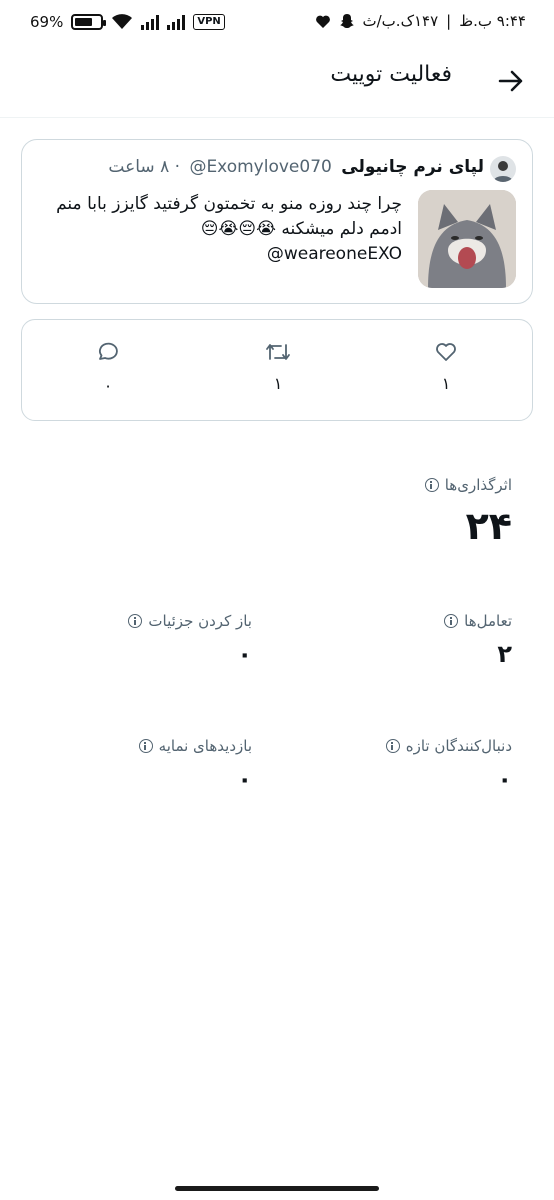 This screenshot has height=1200, width=554. Describe the element at coordinates (195, 765) in the screenshot. I see `profile-visits-stat: بازدیدهای نمایه ۰` at that location.